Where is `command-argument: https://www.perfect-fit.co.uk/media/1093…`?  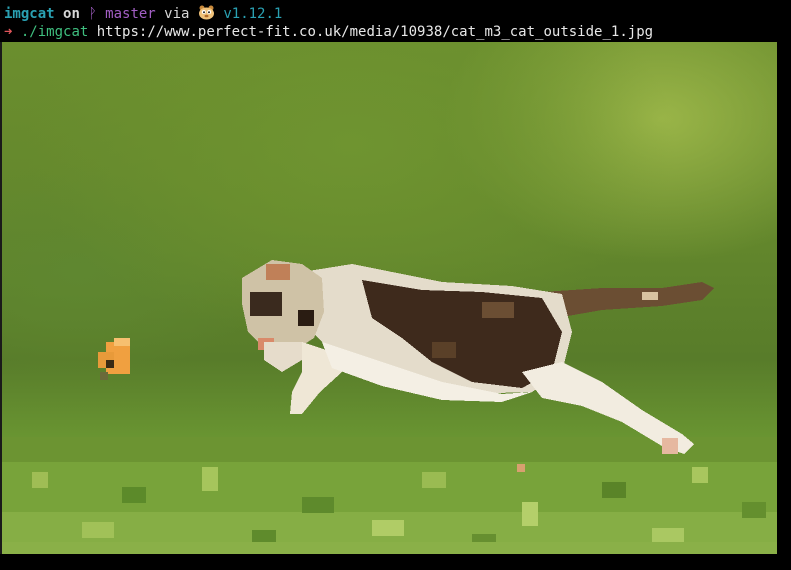
command-argument: https://www.perfect-fit.co.uk/media/1093… is located at coordinates (375, 32).